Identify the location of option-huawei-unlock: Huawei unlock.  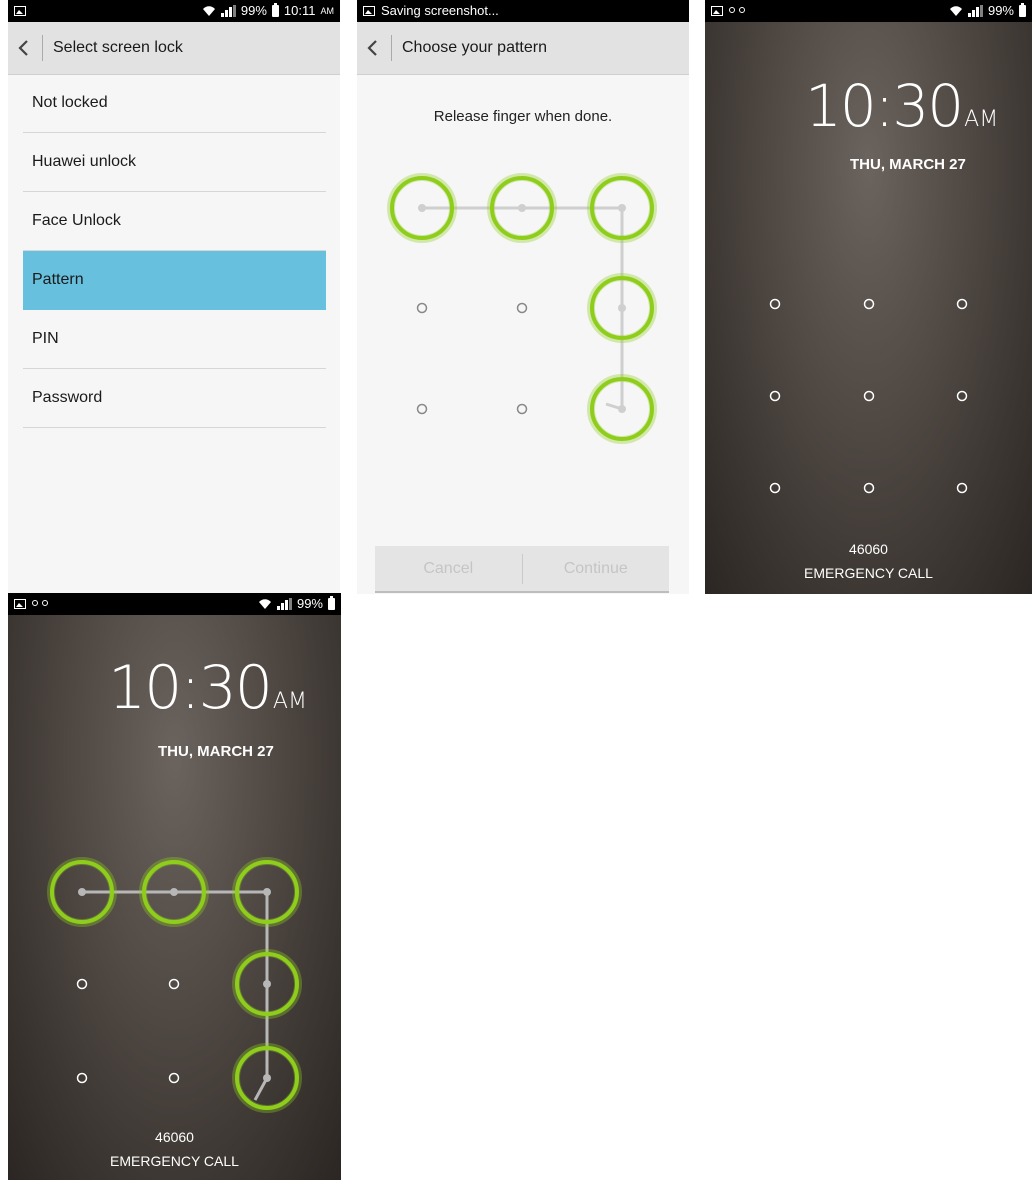
(174, 162).